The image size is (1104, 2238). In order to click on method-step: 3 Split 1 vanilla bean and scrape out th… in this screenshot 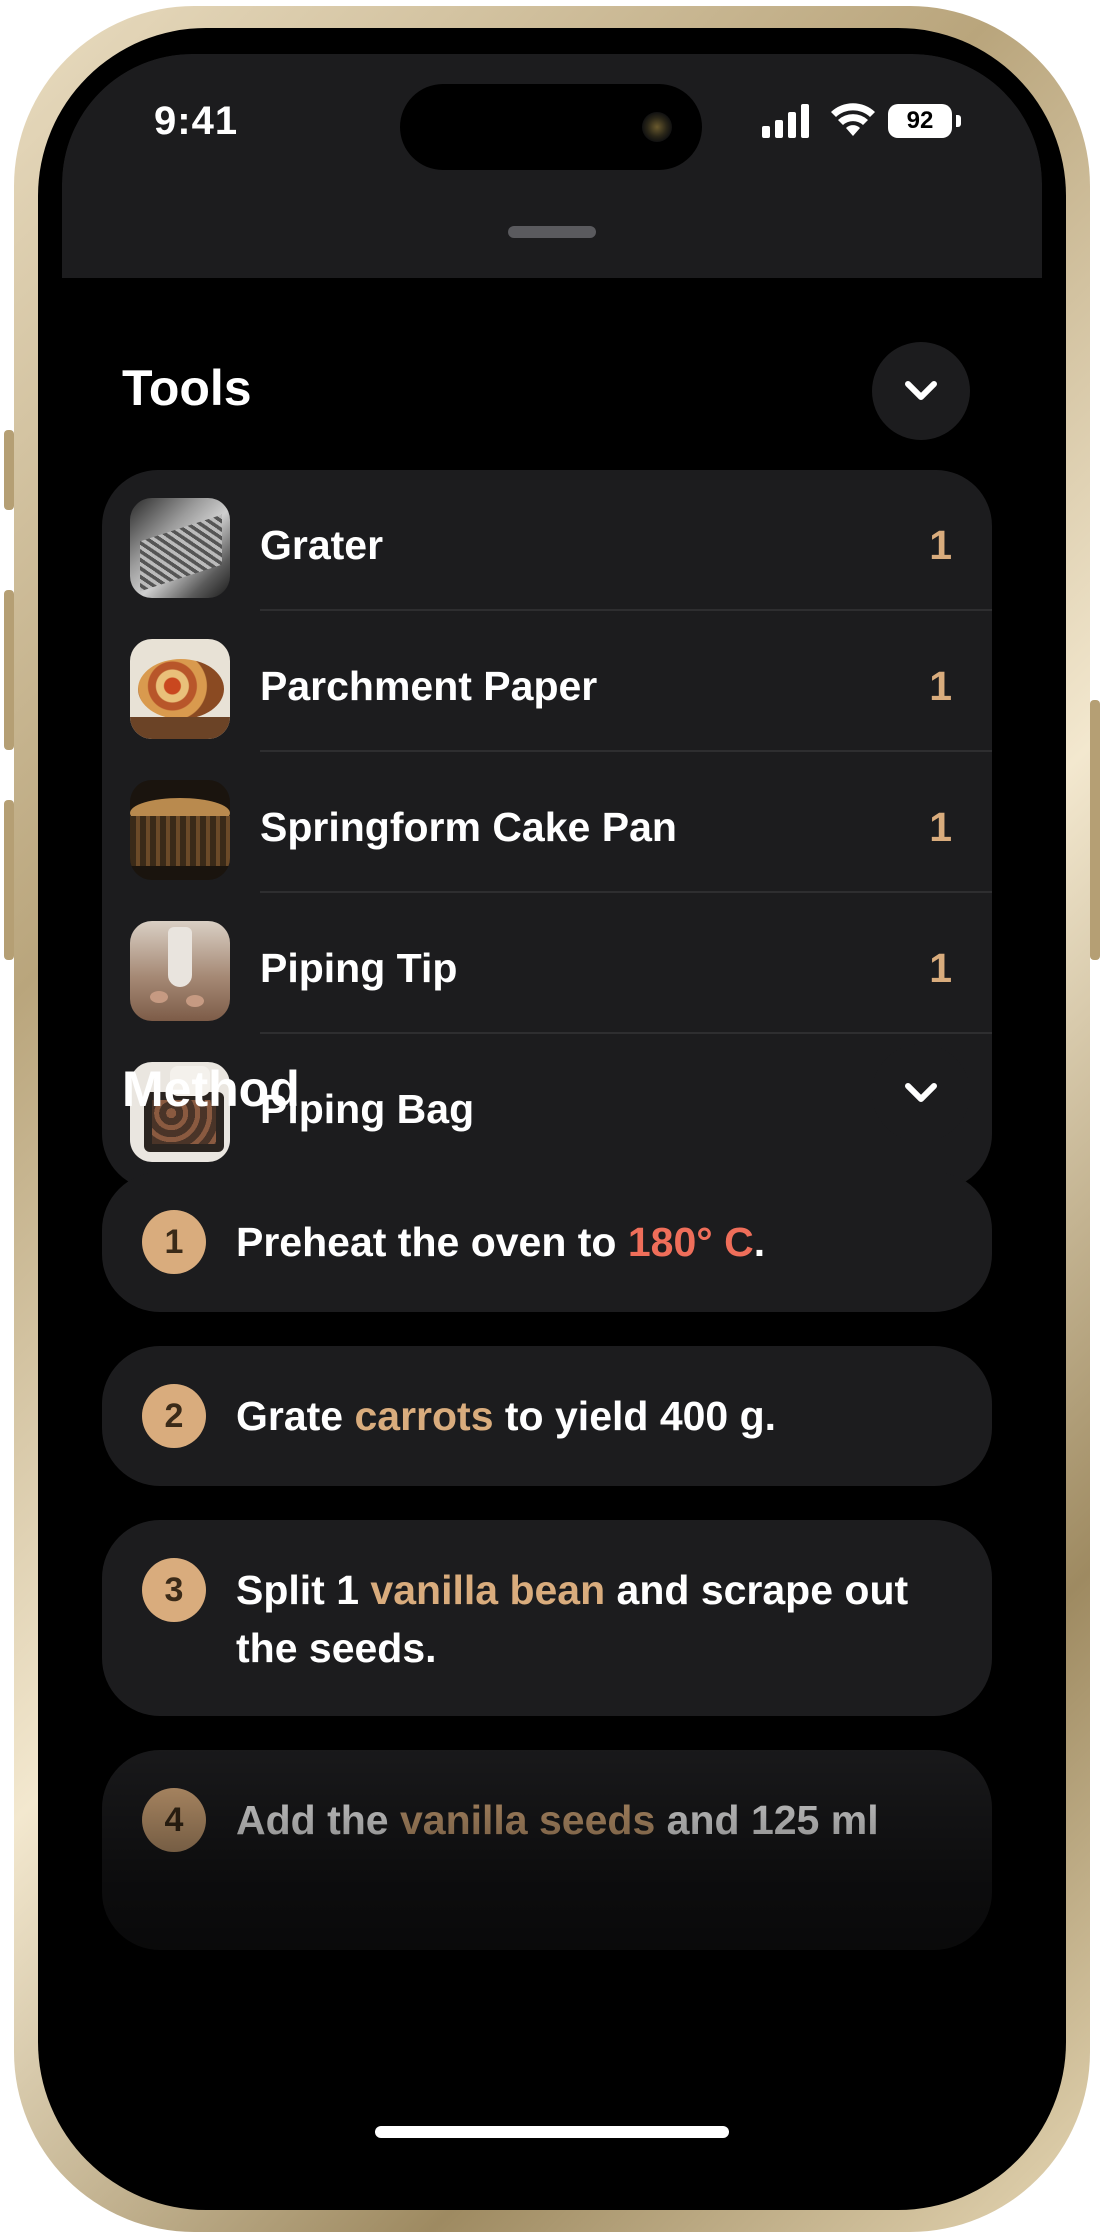, I will do `click(547, 1618)`.